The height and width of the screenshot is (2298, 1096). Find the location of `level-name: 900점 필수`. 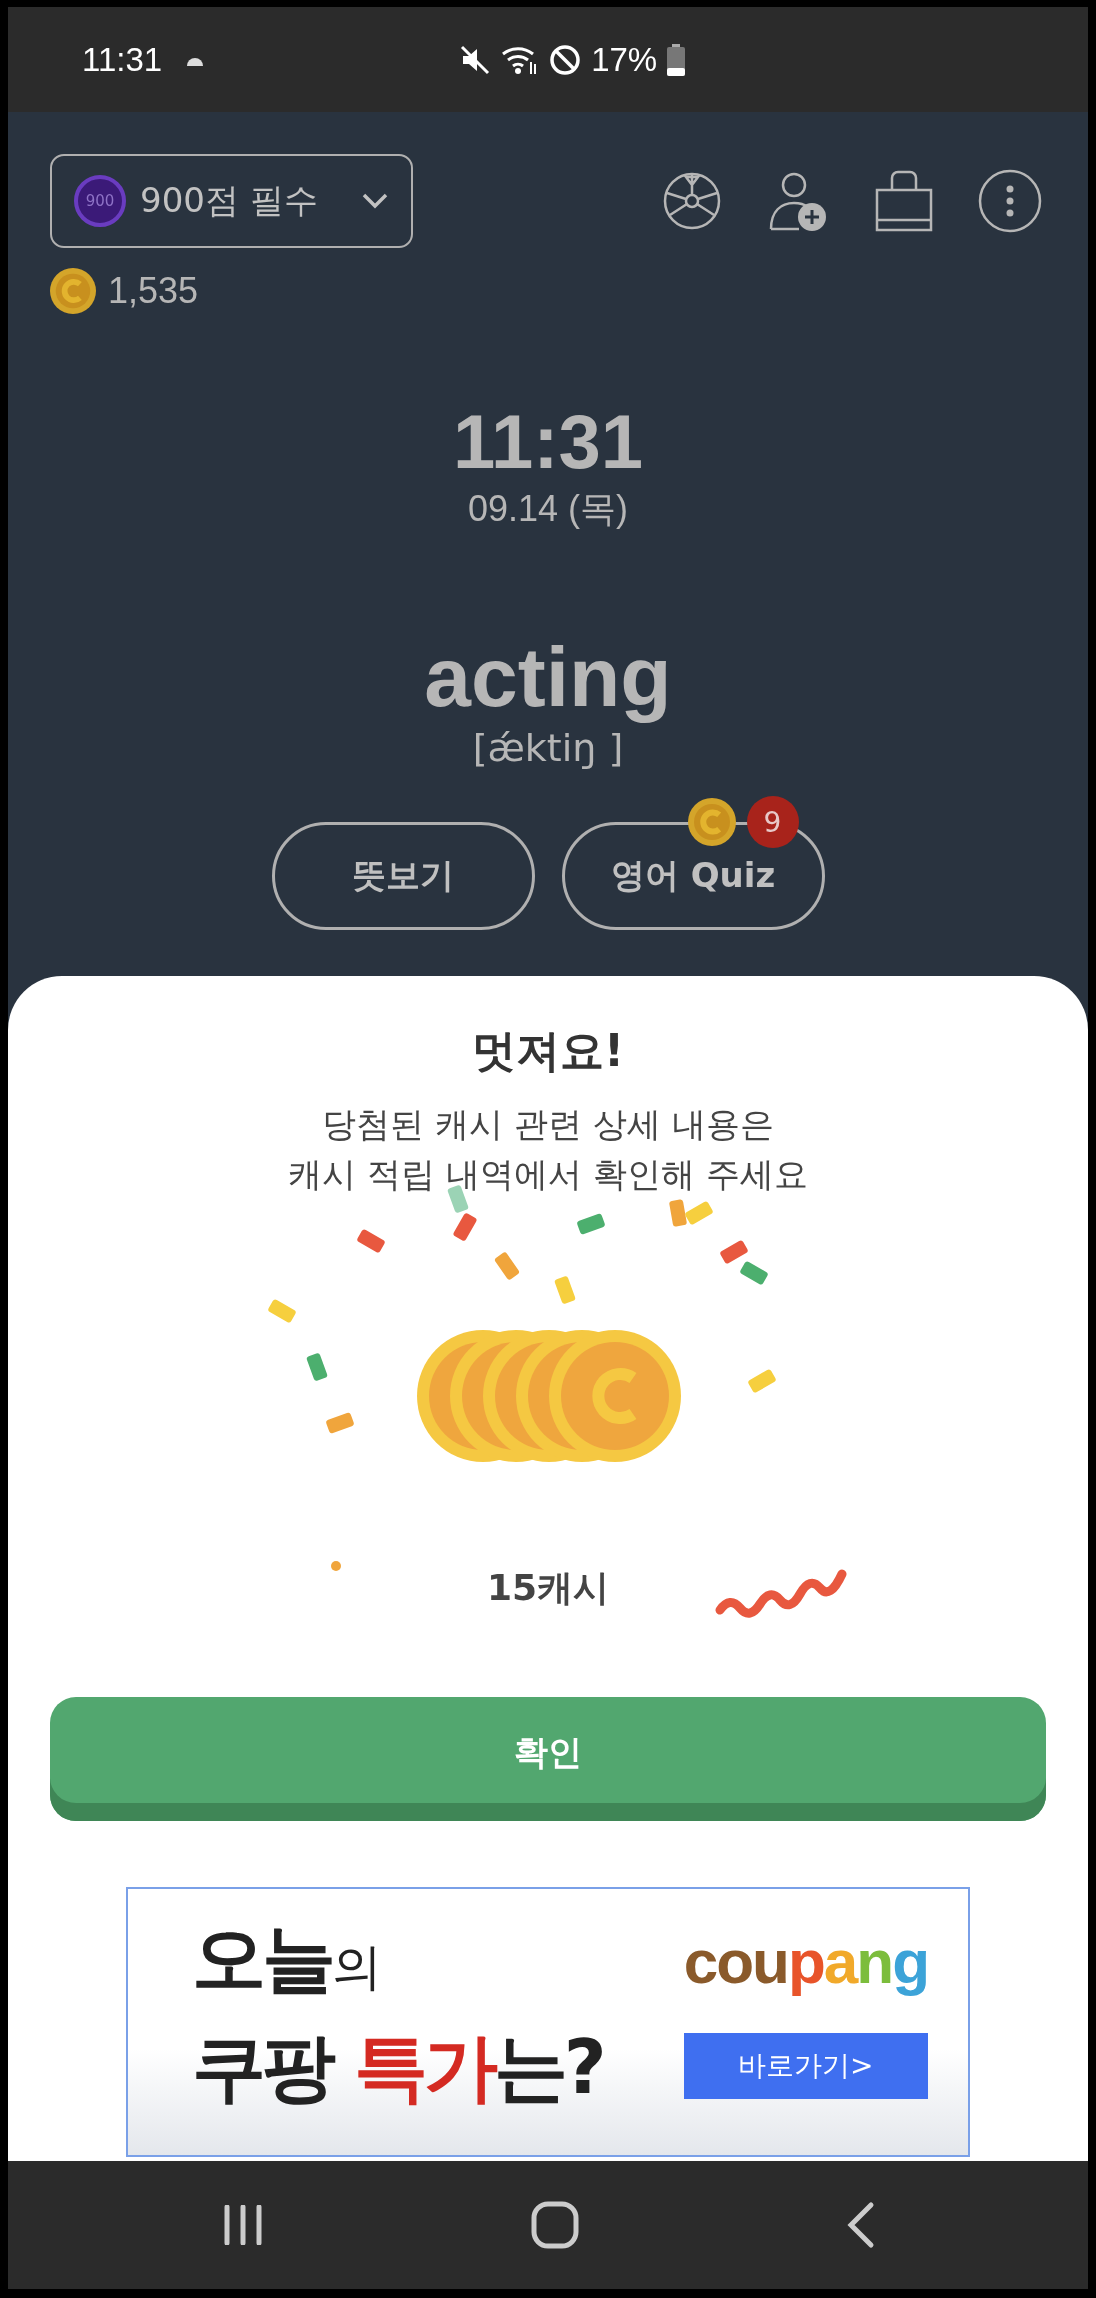

level-name: 900점 필수 is located at coordinates (229, 200).